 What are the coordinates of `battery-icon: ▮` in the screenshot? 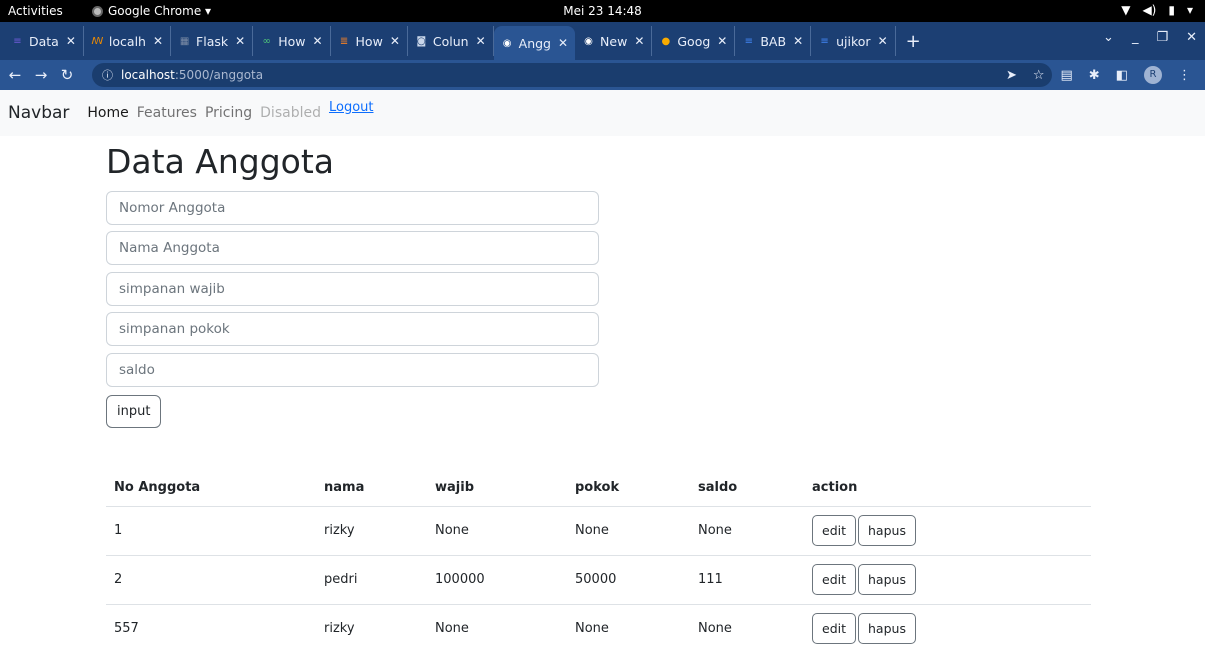 It's located at (1171, 10).